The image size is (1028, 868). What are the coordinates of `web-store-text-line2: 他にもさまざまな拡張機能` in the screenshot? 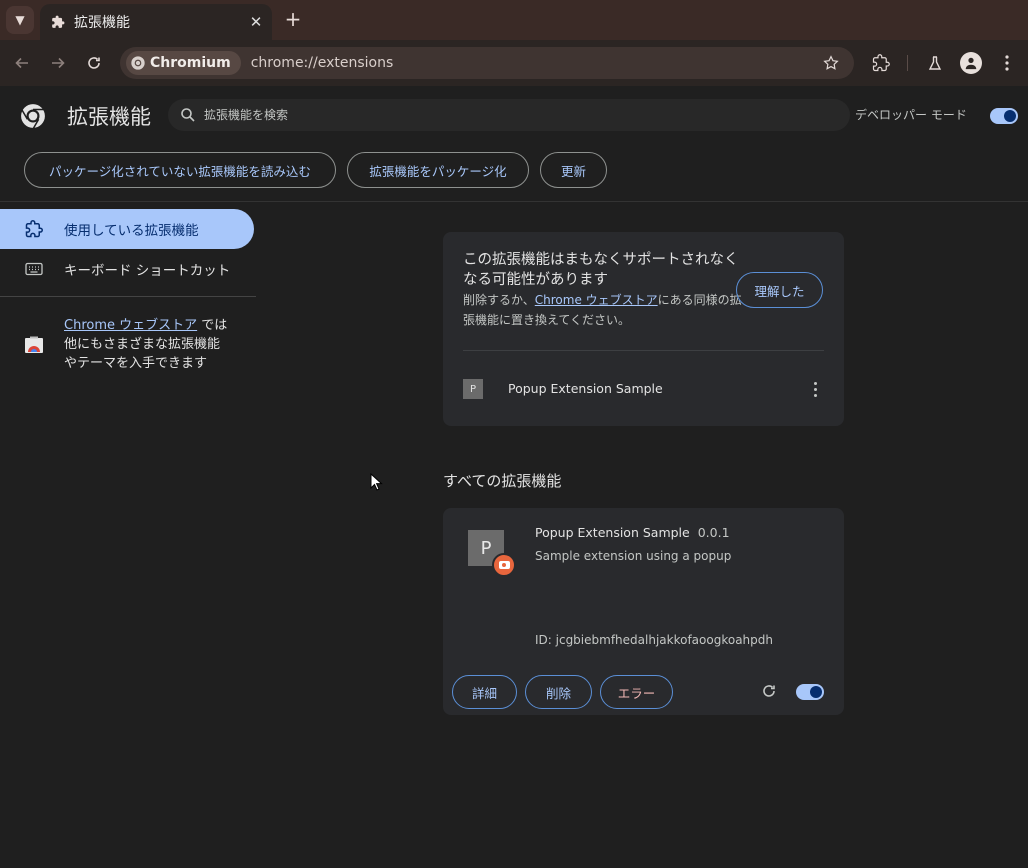 It's located at (142, 344).